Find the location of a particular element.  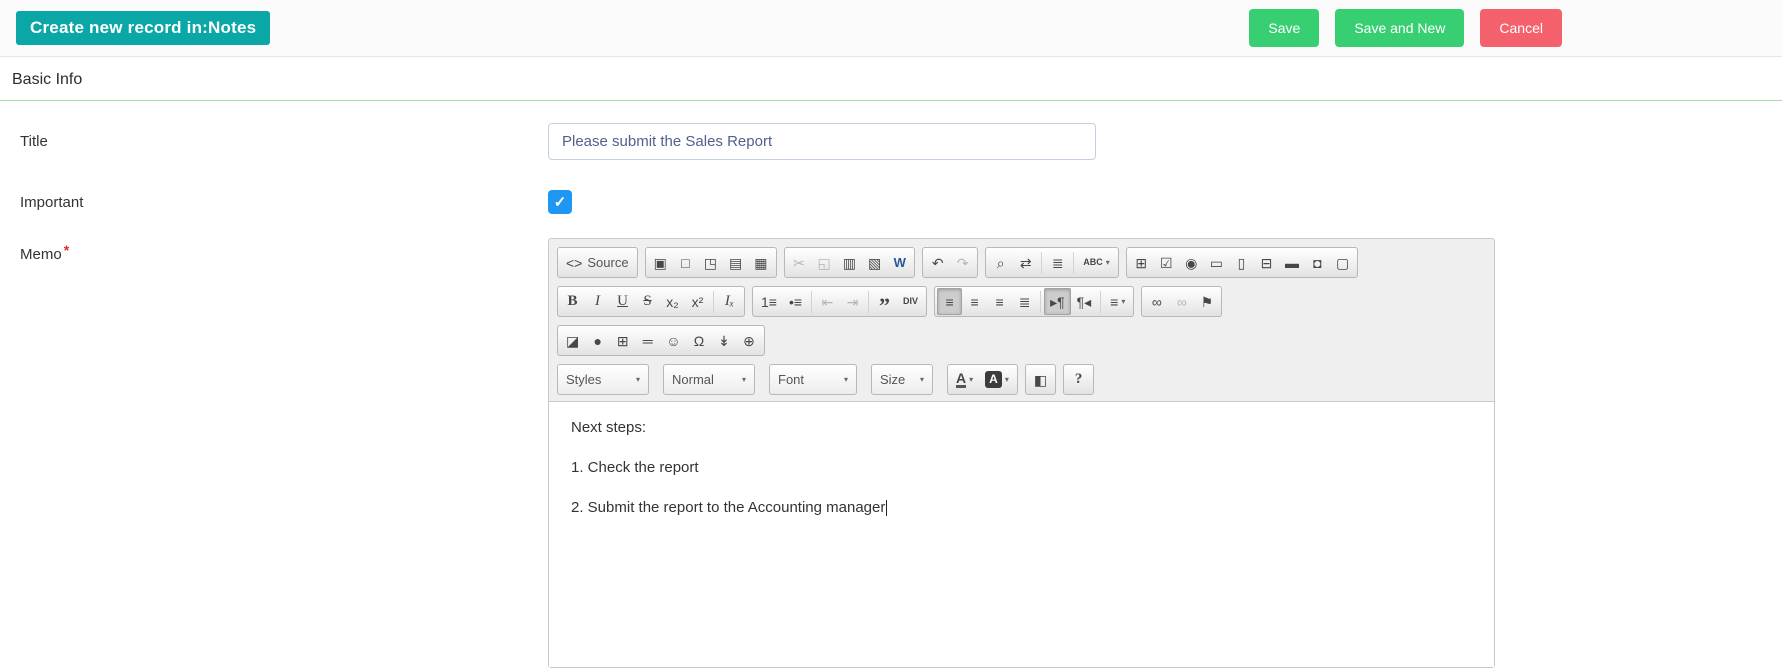

image-icon: ◪ is located at coordinates (573, 340).